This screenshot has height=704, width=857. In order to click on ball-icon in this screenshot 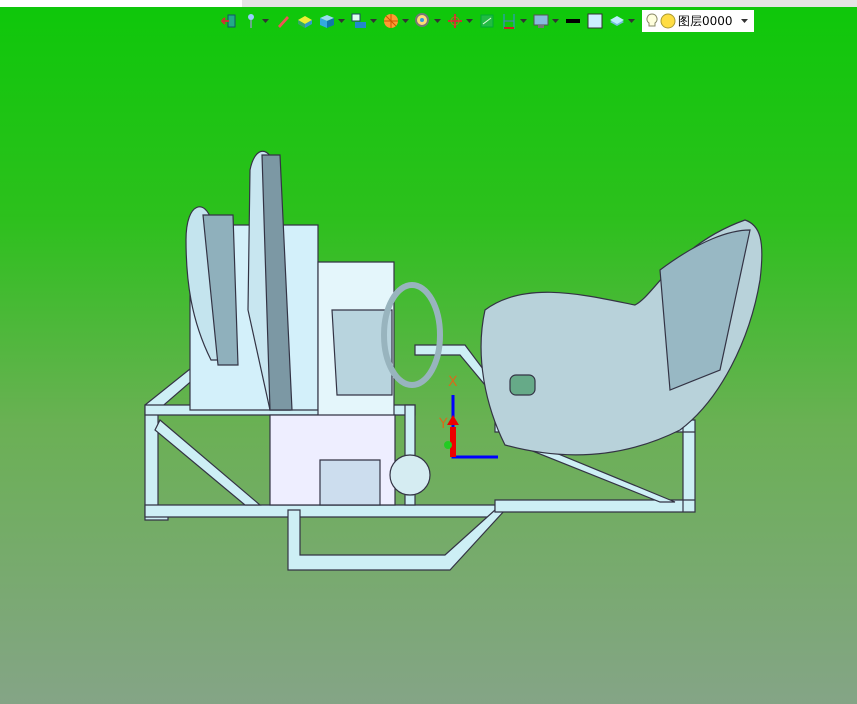, I will do `click(391, 21)`.